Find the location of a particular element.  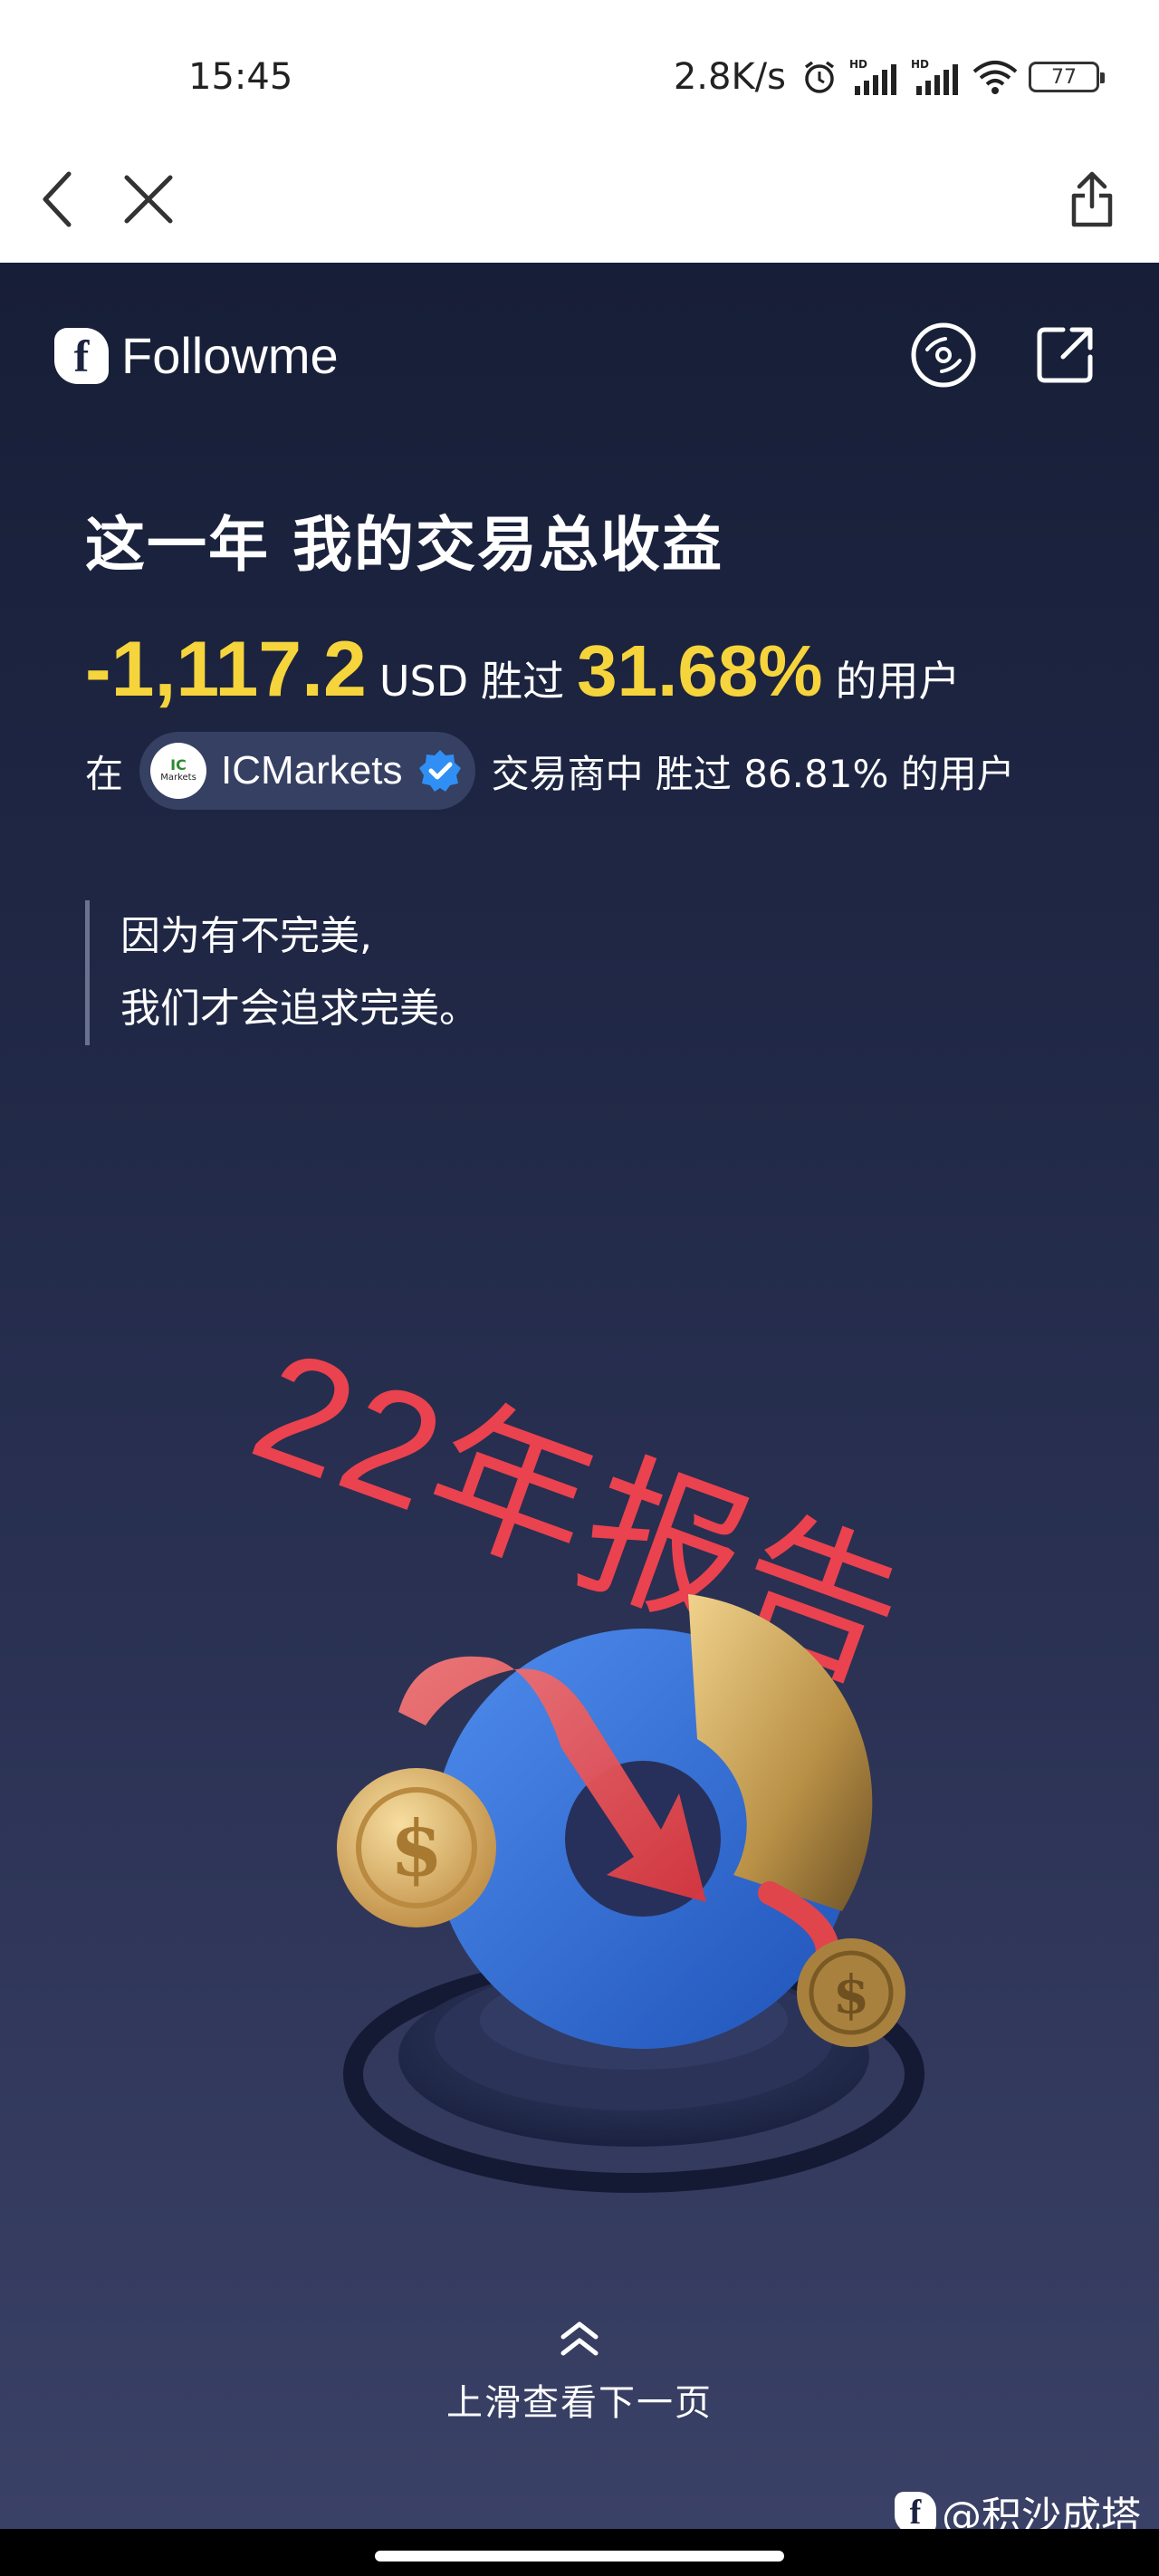

close-icon is located at coordinates (149, 199).